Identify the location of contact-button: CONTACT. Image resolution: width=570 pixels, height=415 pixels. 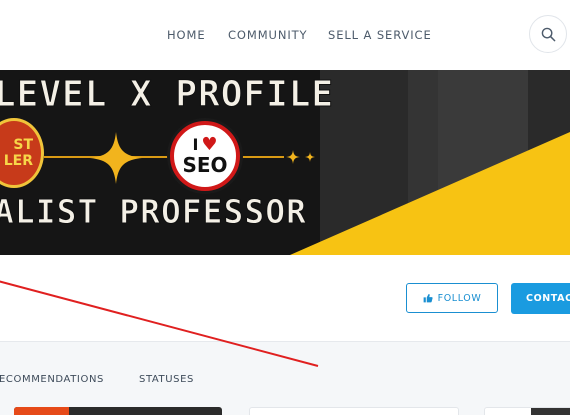
(540, 298).